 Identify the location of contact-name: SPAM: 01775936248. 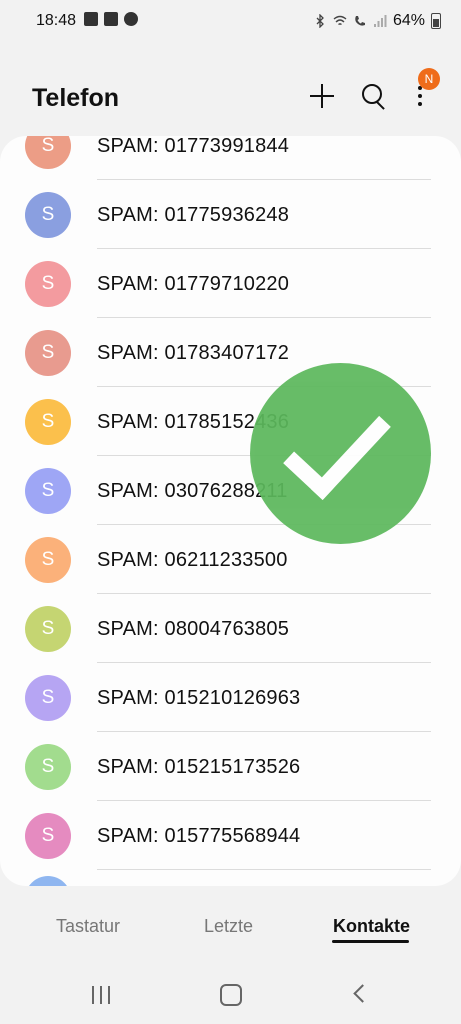
(193, 215).